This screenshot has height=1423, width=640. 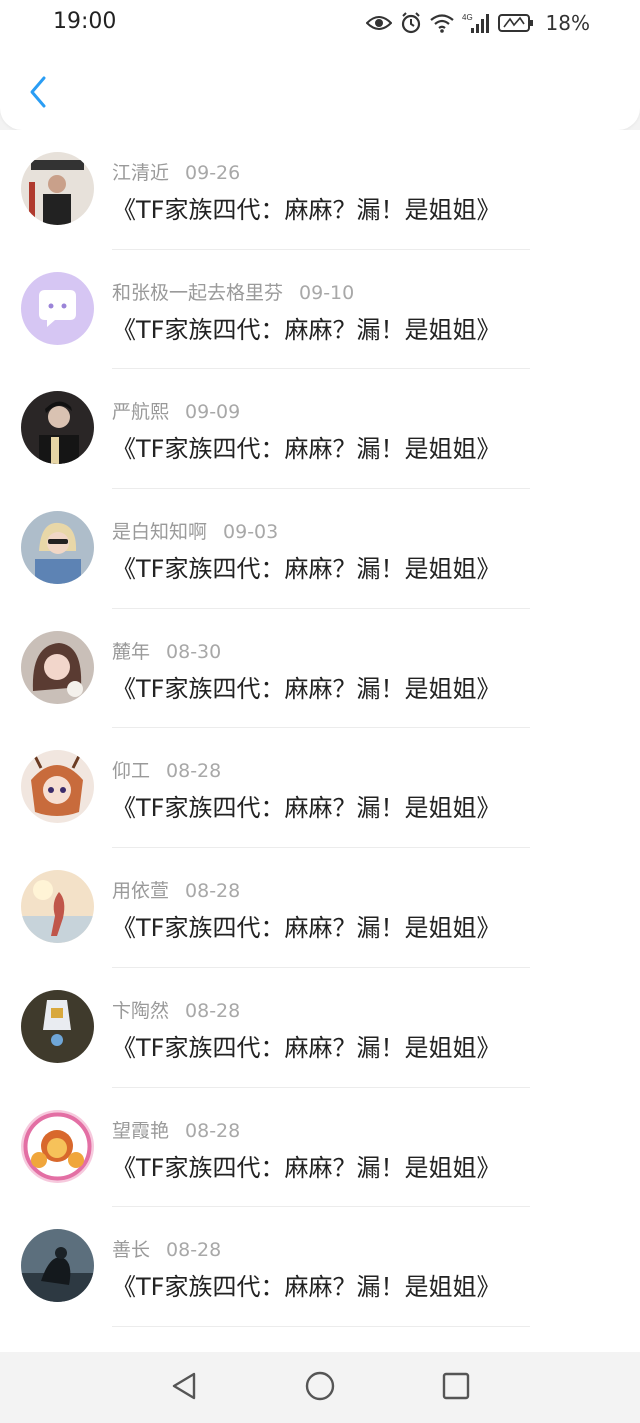 I want to click on list-item: 望霞艳 08-28 《TF家族四代：麻麻？漏！是姐姐》, so click(x=320, y=1148).